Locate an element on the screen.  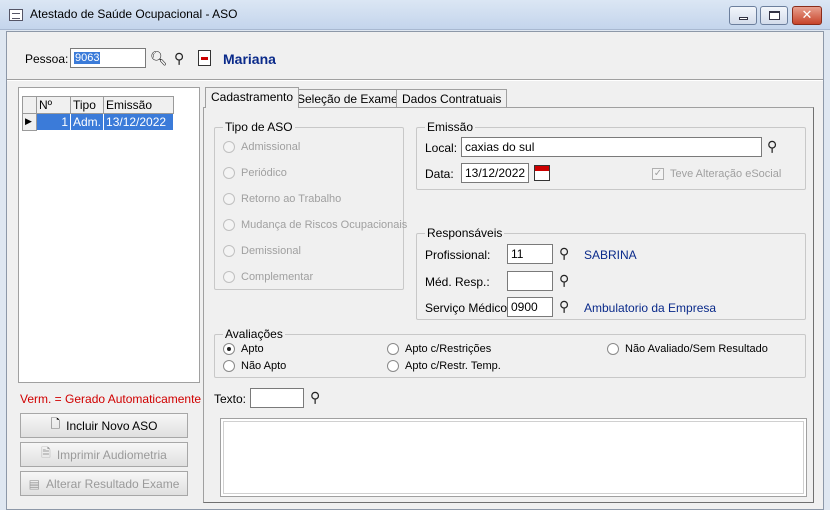
row-pointer-icon: ▶ is located at coordinates (29, 122).